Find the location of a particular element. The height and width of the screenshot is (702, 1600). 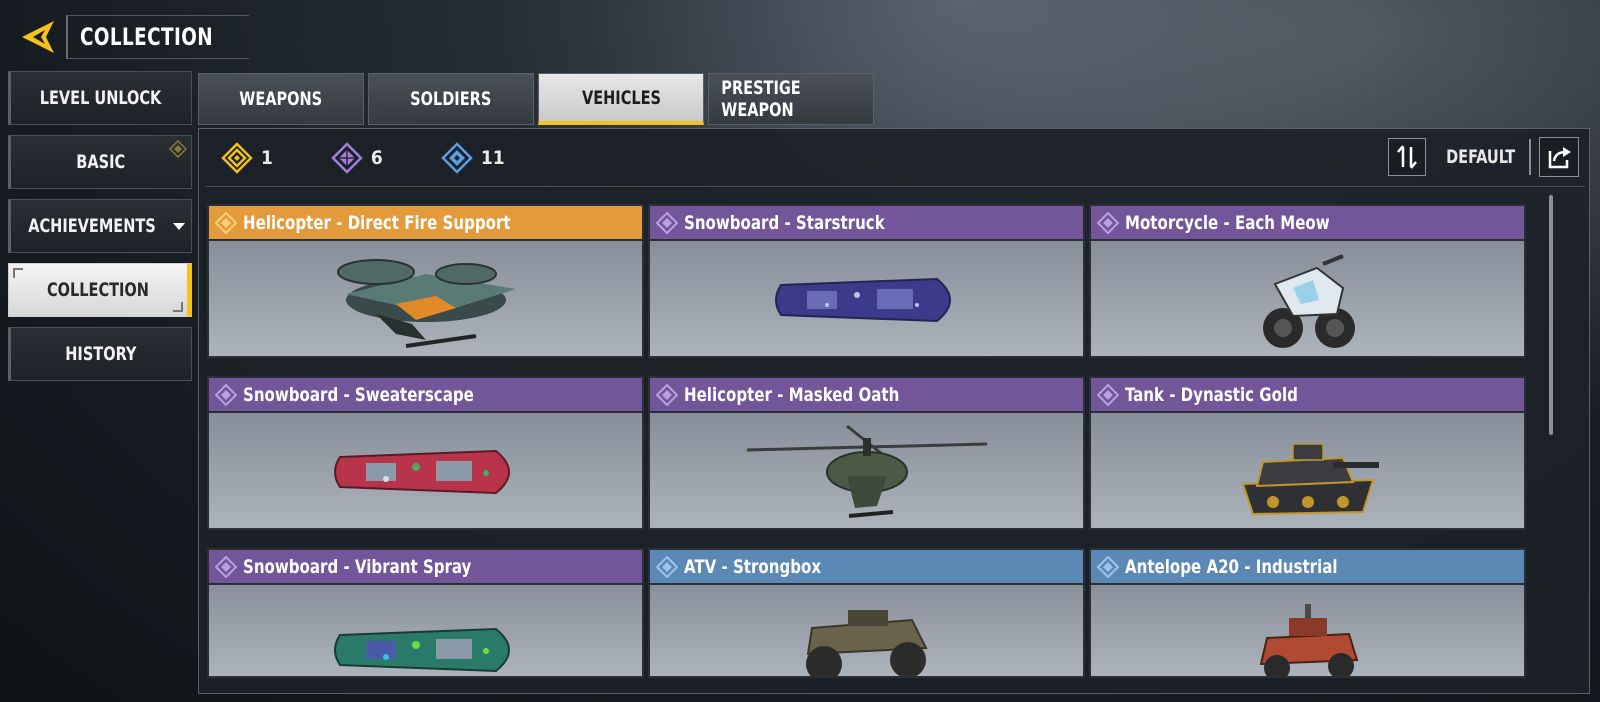

epic-count: 6 is located at coordinates (357, 158).